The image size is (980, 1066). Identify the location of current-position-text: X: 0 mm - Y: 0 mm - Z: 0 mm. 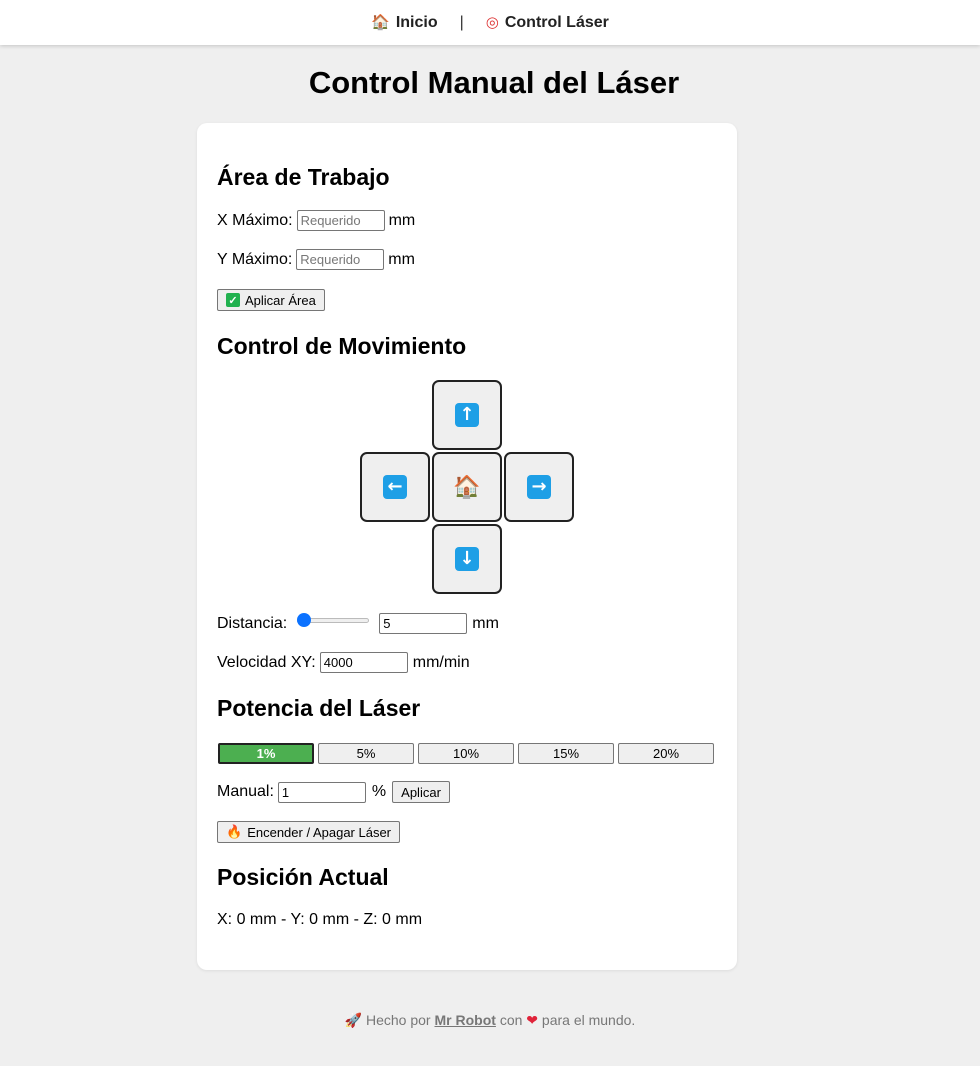
(320, 919).